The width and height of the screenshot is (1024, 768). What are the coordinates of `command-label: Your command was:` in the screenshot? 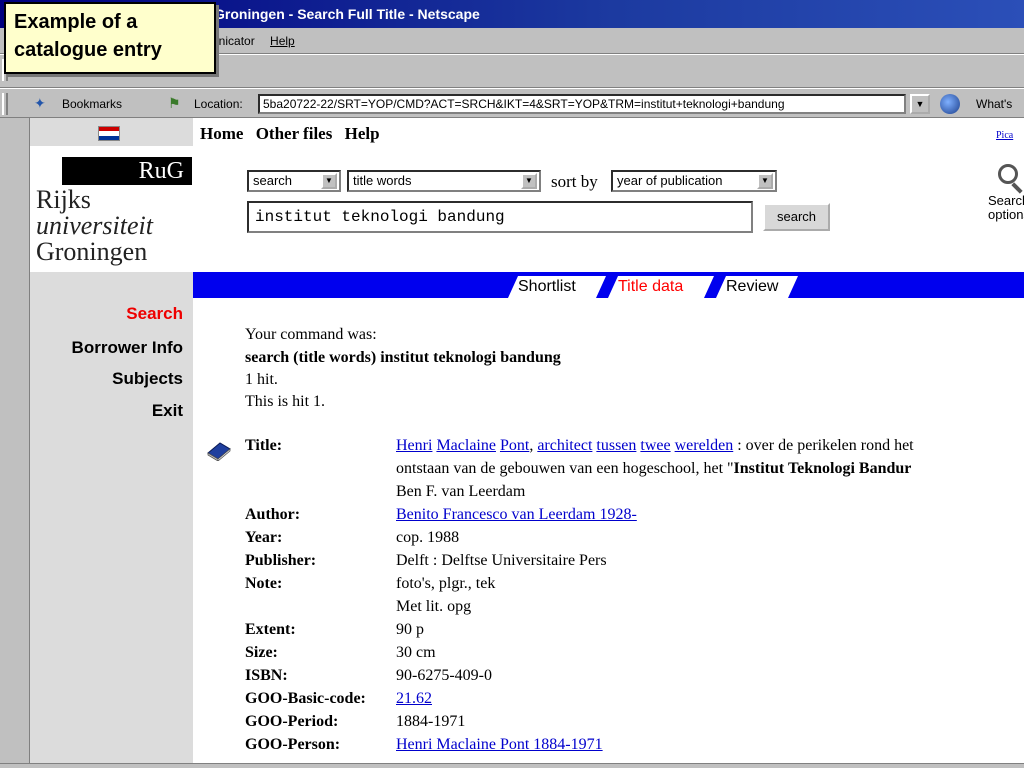 It's located at (311, 334).